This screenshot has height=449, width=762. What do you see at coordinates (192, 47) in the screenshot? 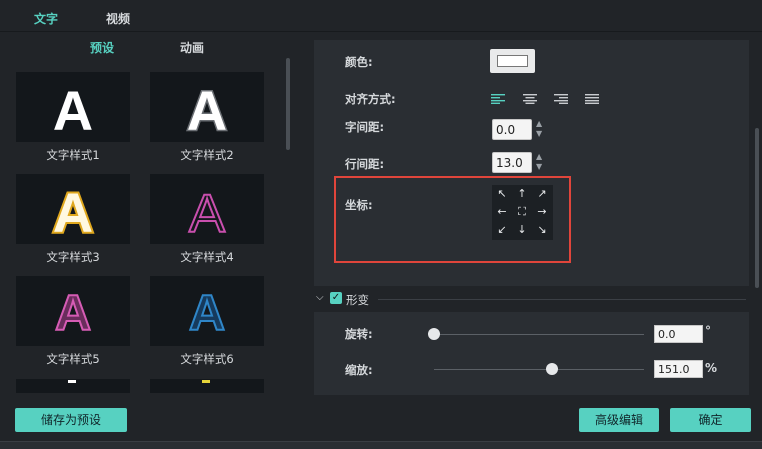
I see `subtab-animation: 动画` at bounding box center [192, 47].